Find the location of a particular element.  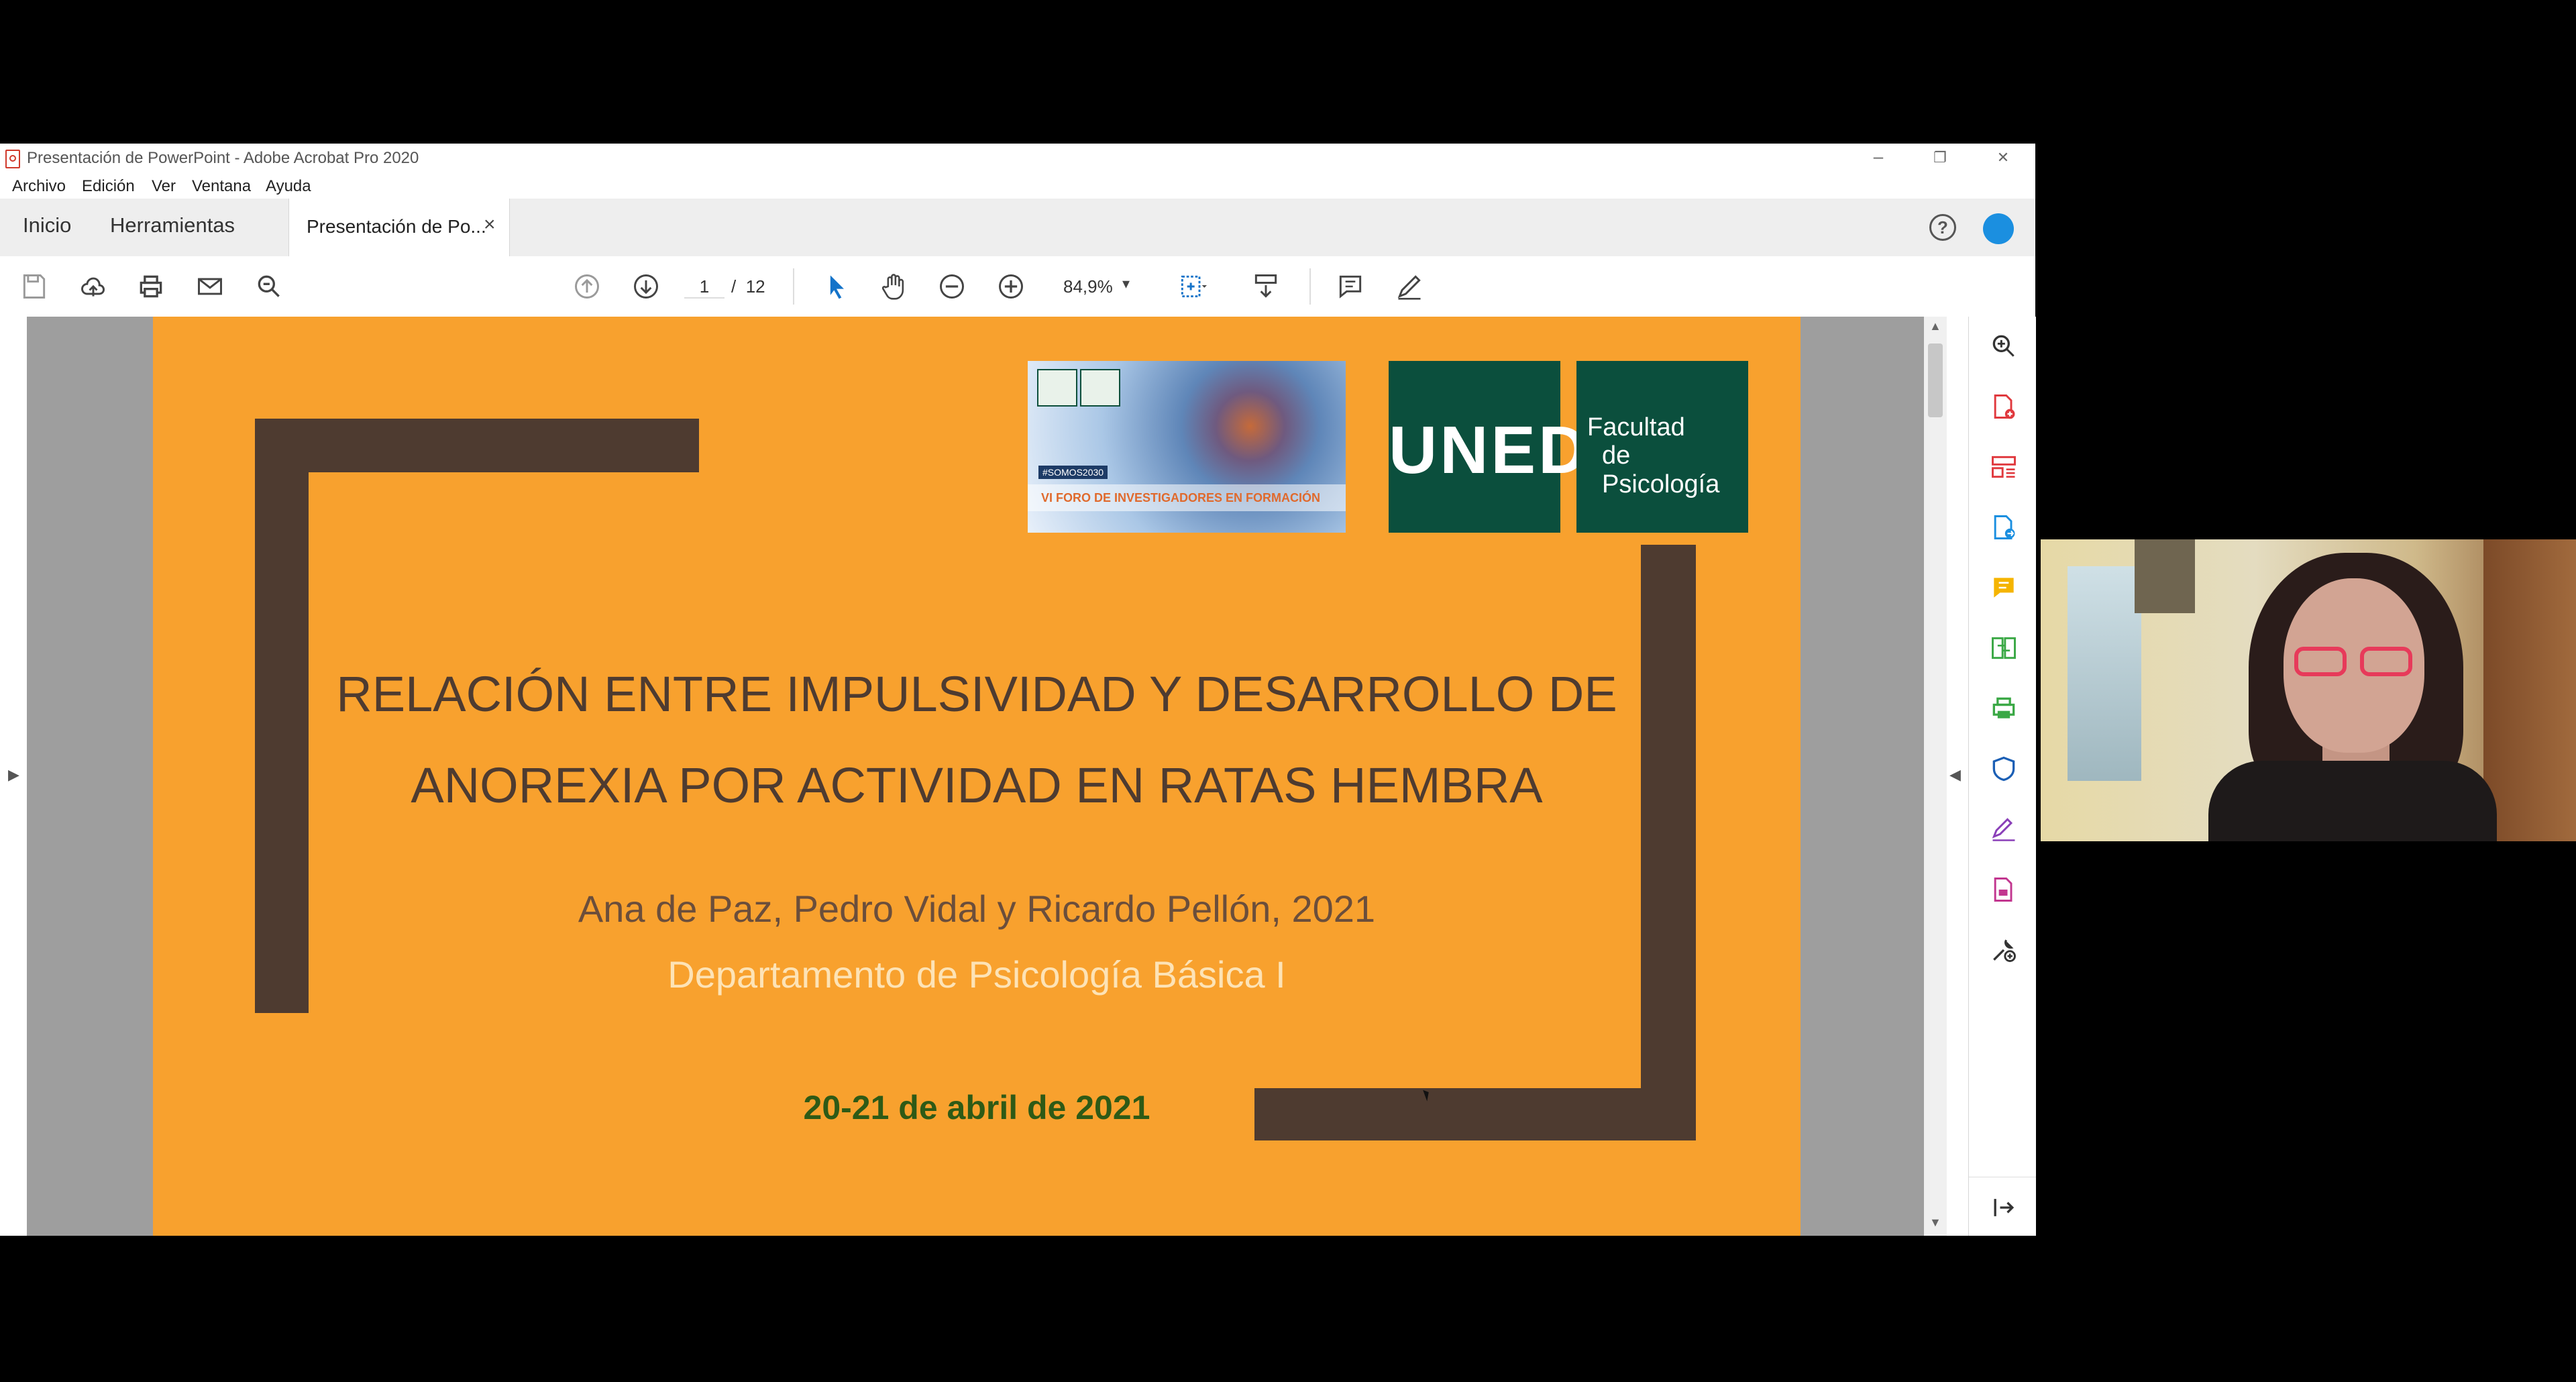

restore-button: ❐ is located at coordinates (1940, 157).